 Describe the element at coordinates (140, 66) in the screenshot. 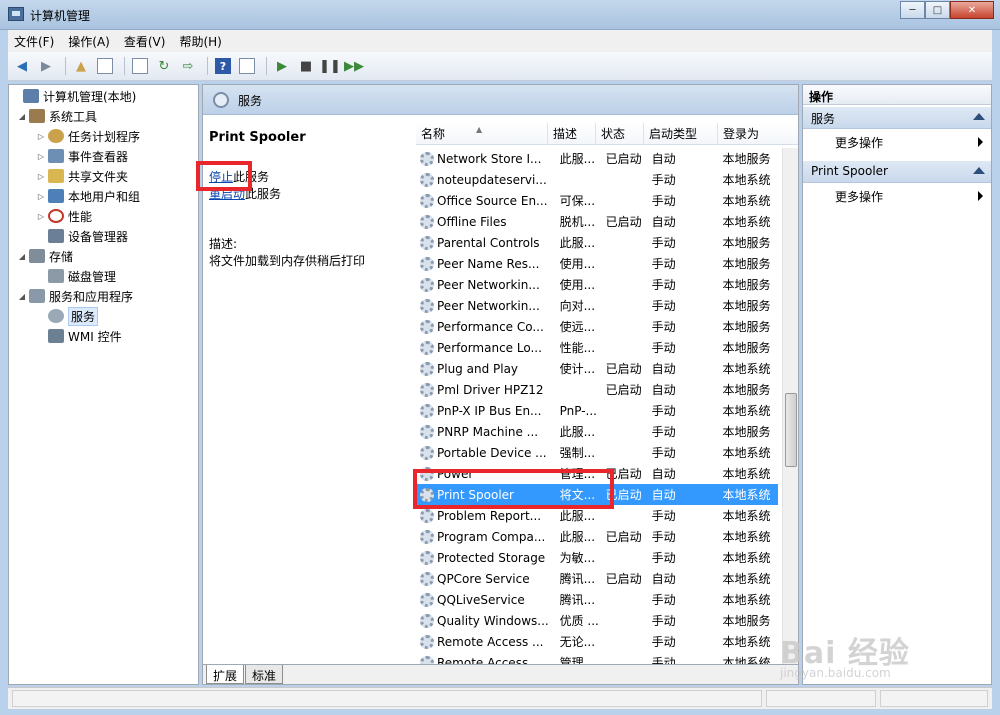

I see `properties-icon` at that location.